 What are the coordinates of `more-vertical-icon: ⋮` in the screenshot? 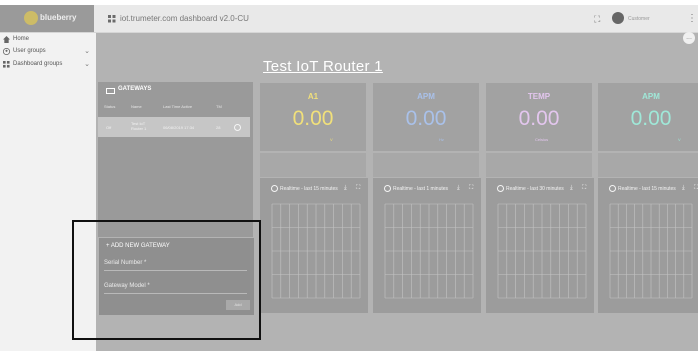 It's located at (692, 18).